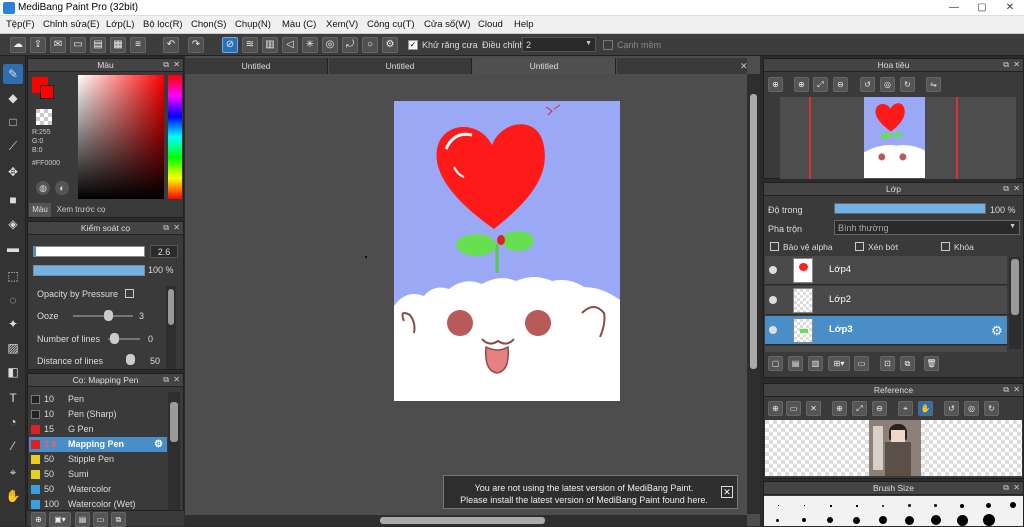 Image resolution: width=1024 pixels, height=527 pixels. Describe the element at coordinates (38, 519) in the screenshot. I see `add-brush-icon: ⊕` at that location.